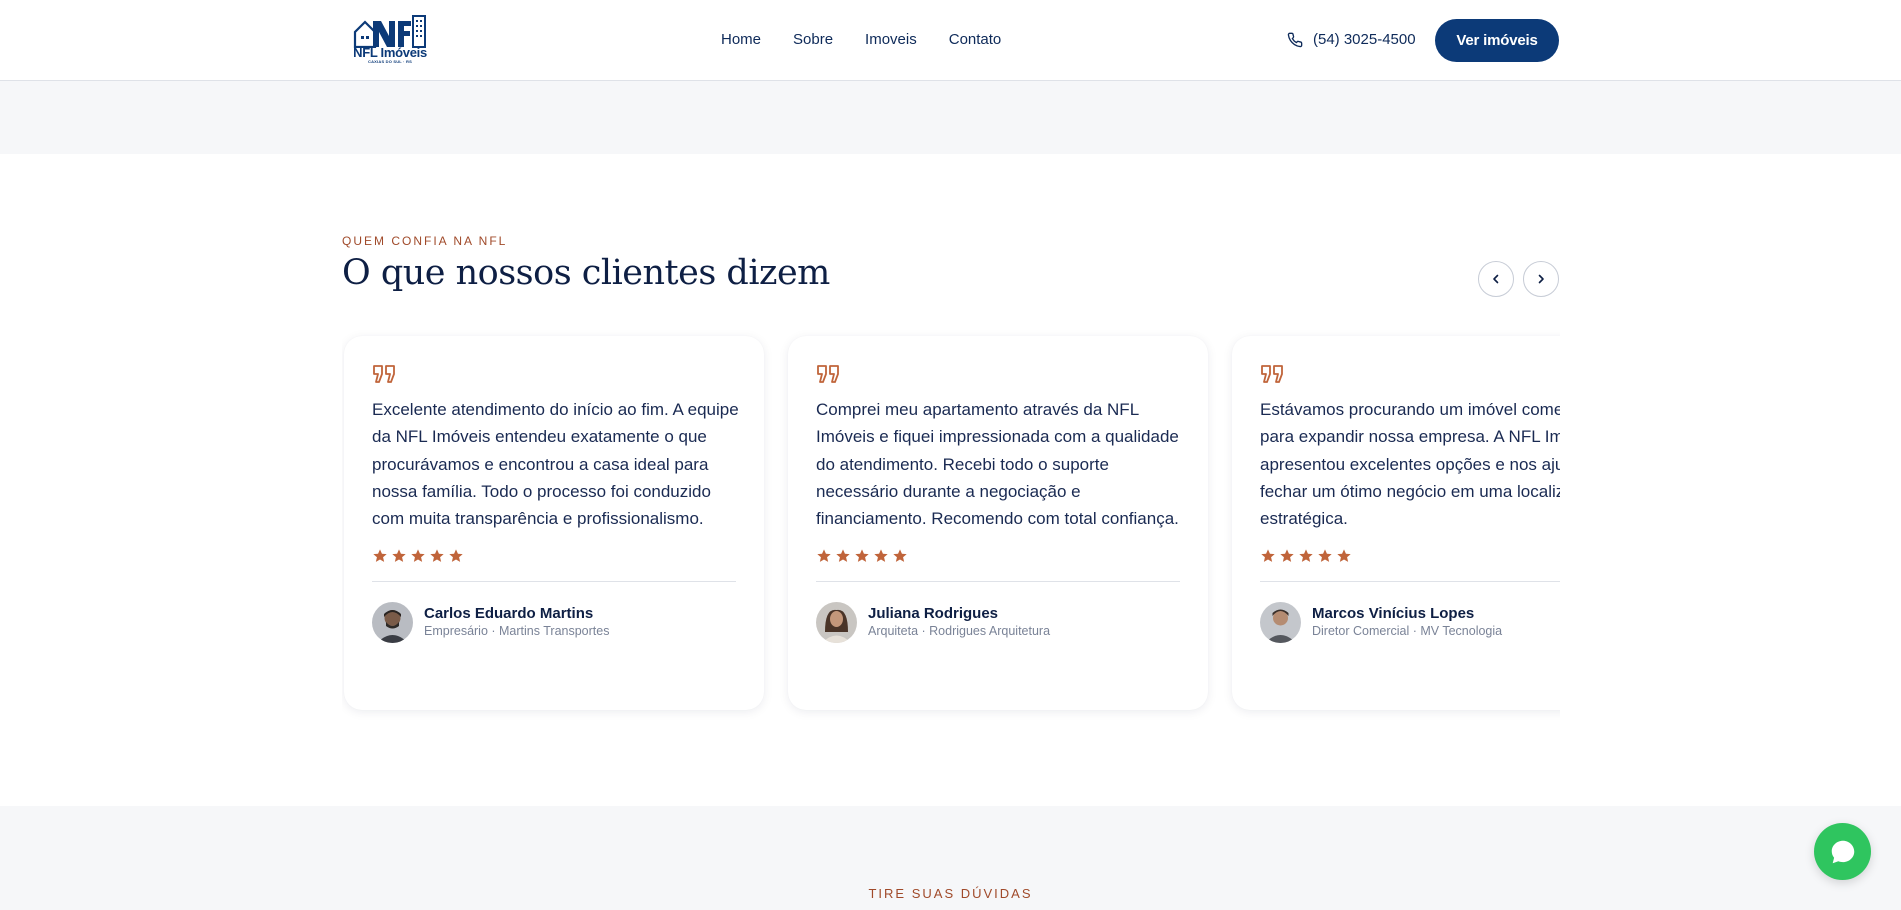 This screenshot has height=910, width=1901. Describe the element at coordinates (741, 40) in the screenshot. I see `nav-home: Home` at that location.